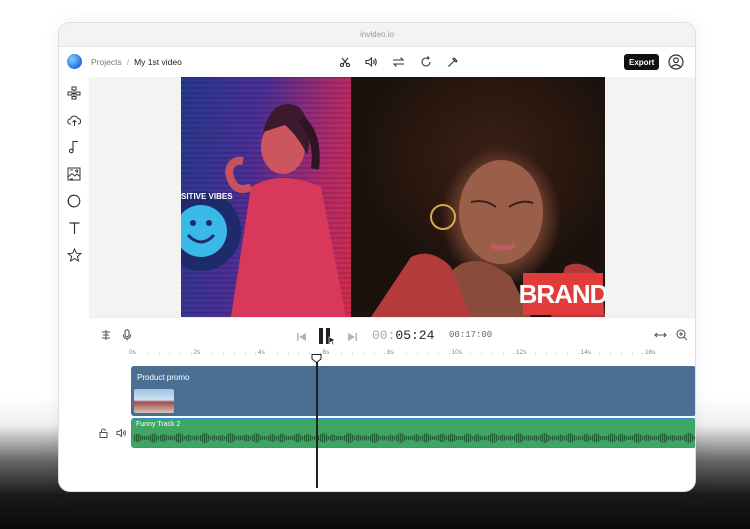  What do you see at coordinates (327, 337) in the screenshot?
I see `pause-button-icon` at bounding box center [327, 337].